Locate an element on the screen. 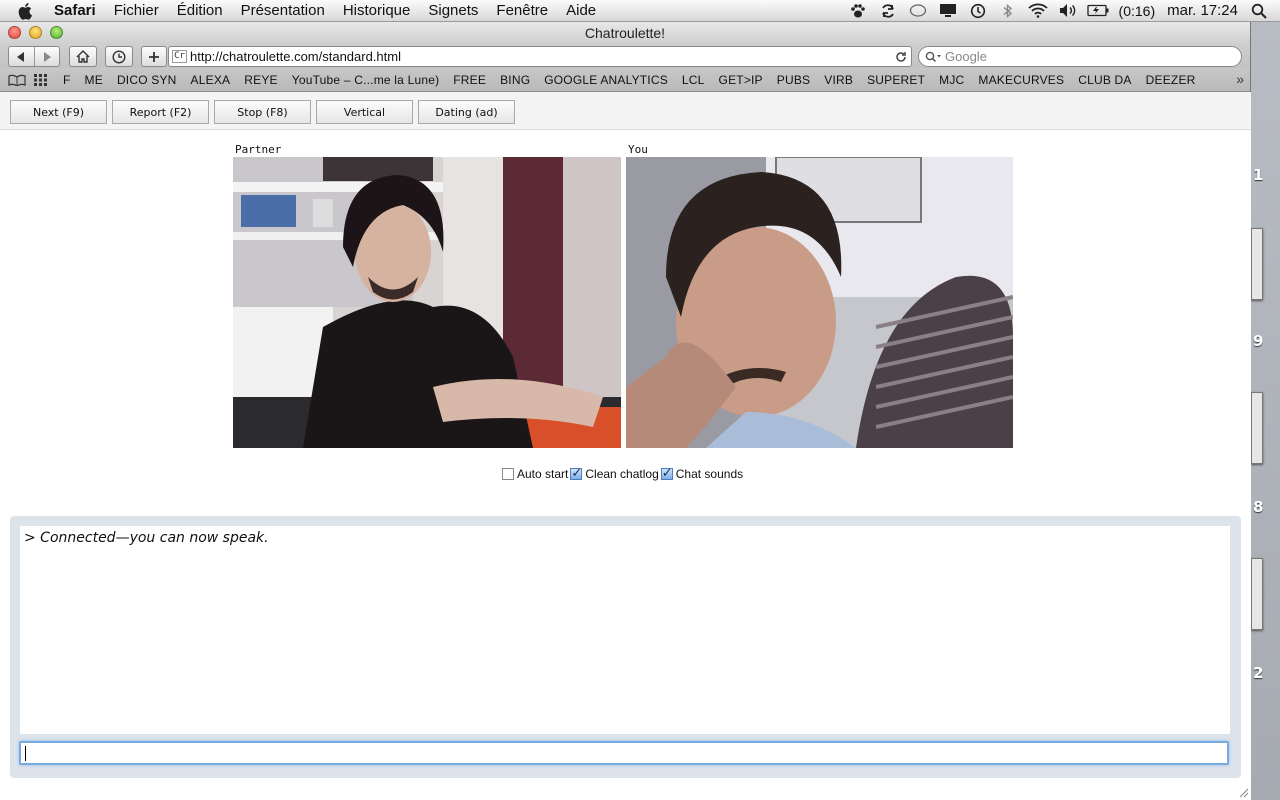 Image resolution: width=1280 pixels, height=800 pixels. you-label: You is located at coordinates (638, 149).